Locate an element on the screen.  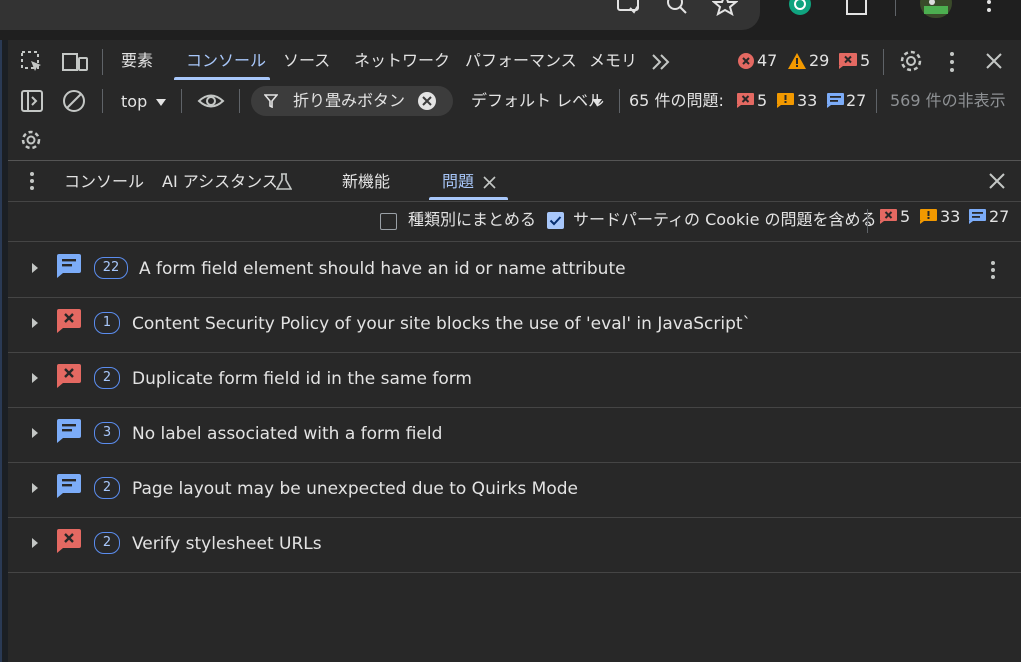
address-bar is located at coordinates (380, 15).